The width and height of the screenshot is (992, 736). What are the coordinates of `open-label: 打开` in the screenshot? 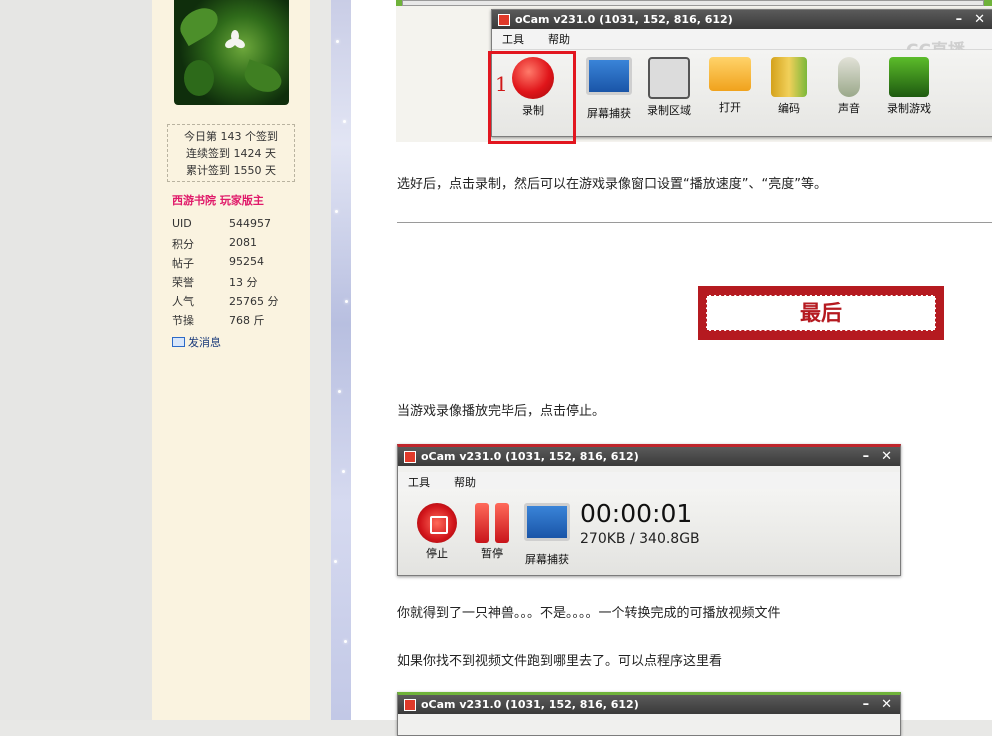 It's located at (730, 107).